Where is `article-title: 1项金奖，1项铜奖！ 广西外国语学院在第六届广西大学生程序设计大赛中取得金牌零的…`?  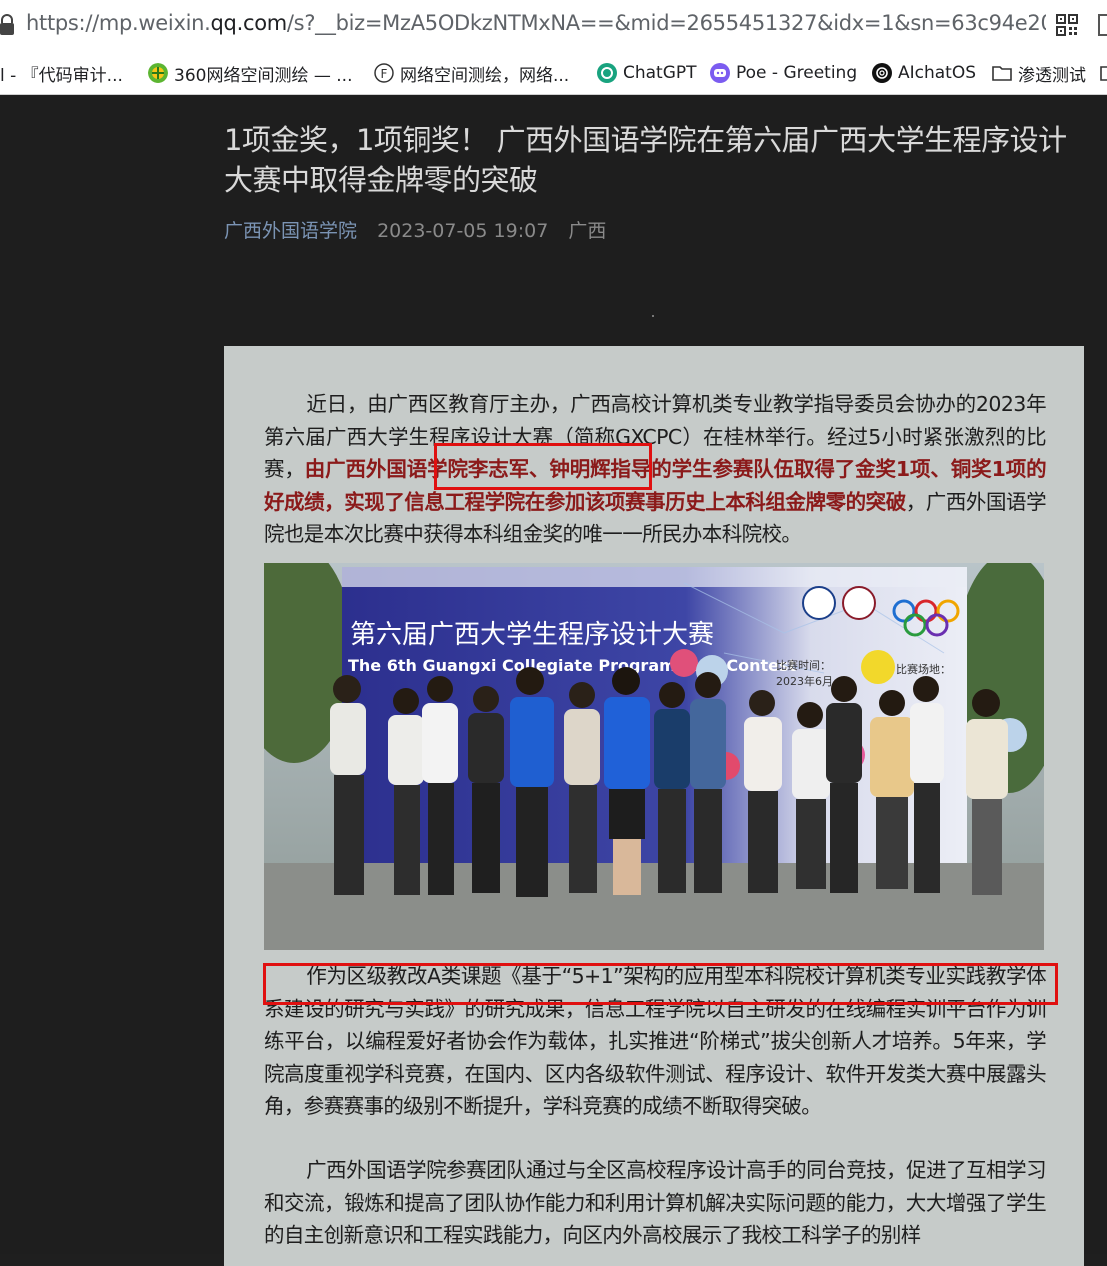 article-title: 1项金奖，1项铜奖！ 广西外国语学院在第六届广西大学生程序设计大赛中取得金牌零的… is located at coordinates (645, 160).